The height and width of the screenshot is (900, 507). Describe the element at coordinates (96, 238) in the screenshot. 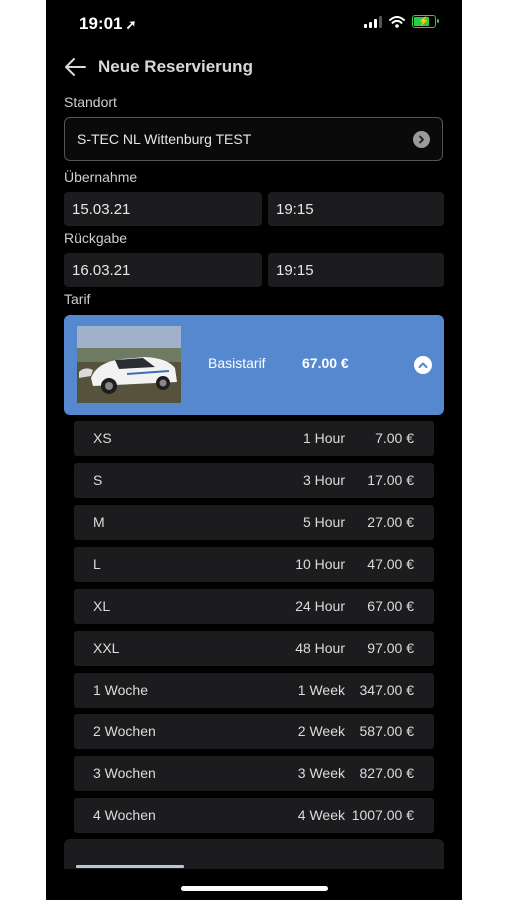

I see `rueckgabe-label: Rückgabe` at that location.